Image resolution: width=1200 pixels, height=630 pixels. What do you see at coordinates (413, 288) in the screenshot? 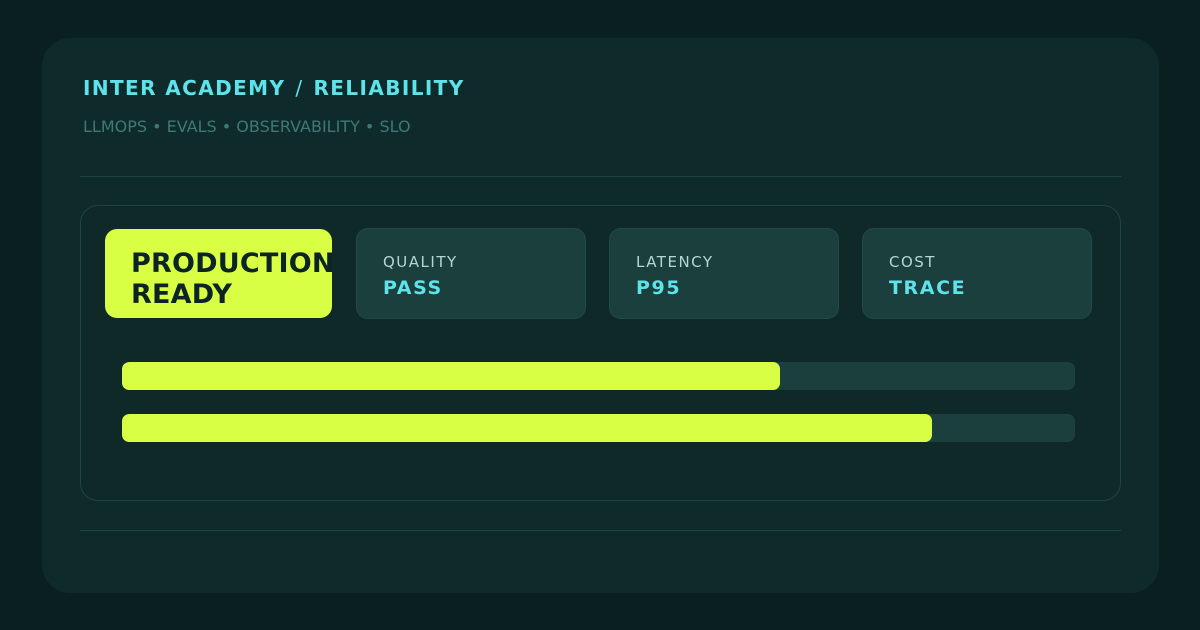
I see `tile-quality-value: PASS` at bounding box center [413, 288].